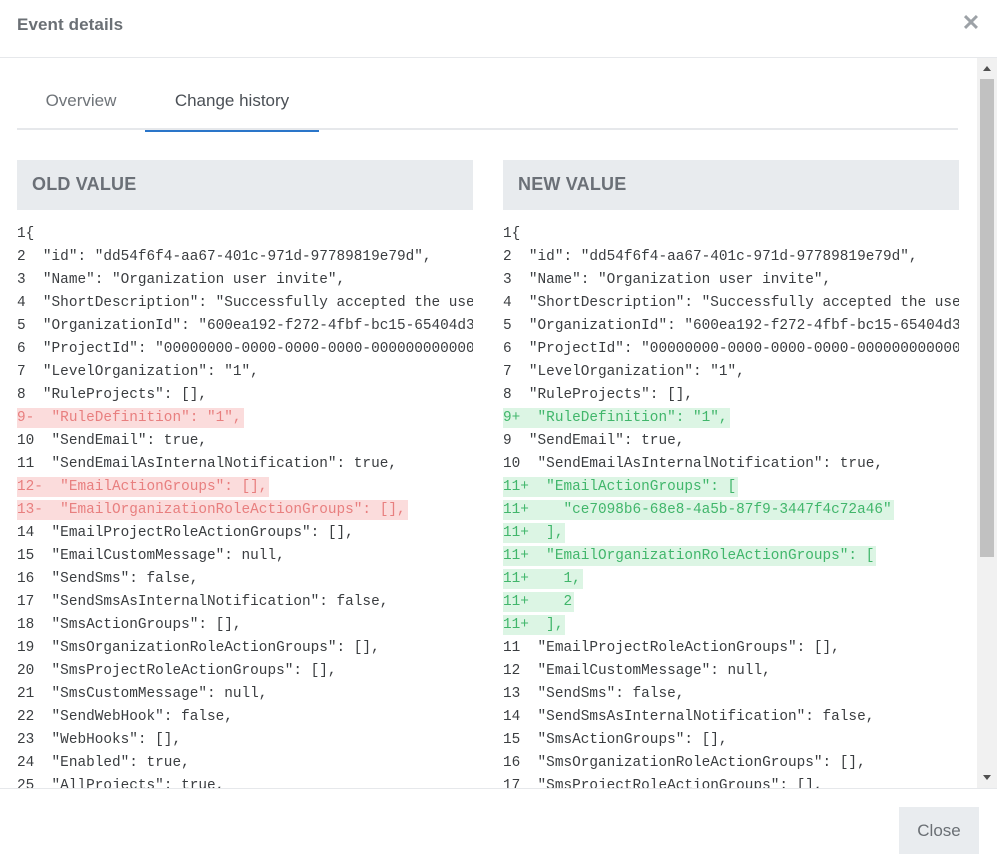 This screenshot has width=997, height=865. What do you see at coordinates (667, 280) in the screenshot?
I see `line-text: 3 "Name": "Organization user invite",` at bounding box center [667, 280].